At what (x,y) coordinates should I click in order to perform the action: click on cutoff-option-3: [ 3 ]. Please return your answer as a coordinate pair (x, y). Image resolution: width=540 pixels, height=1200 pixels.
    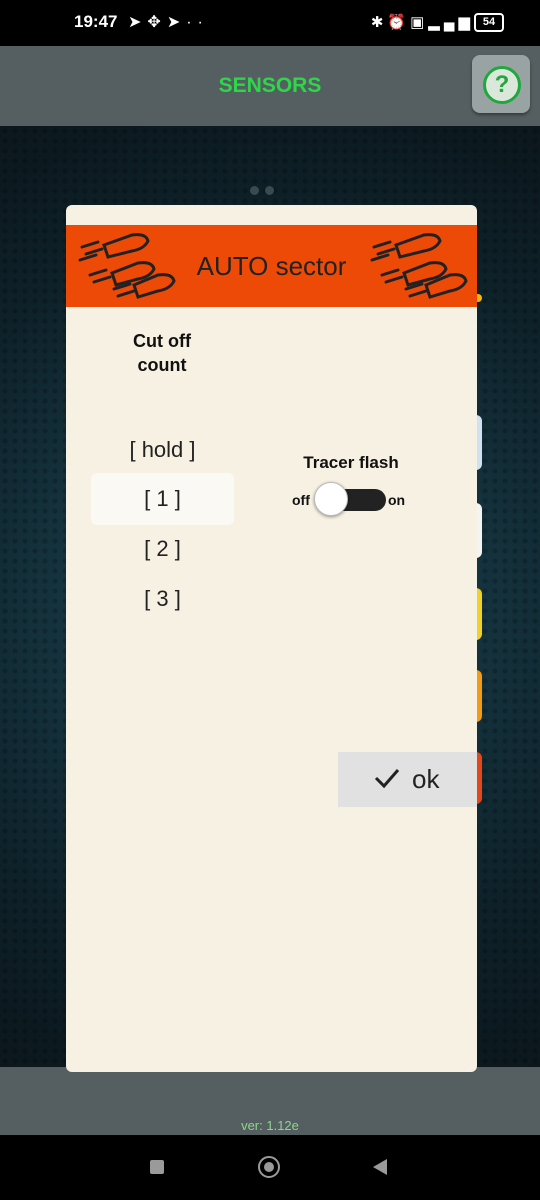
    Looking at the image, I should click on (162, 599).